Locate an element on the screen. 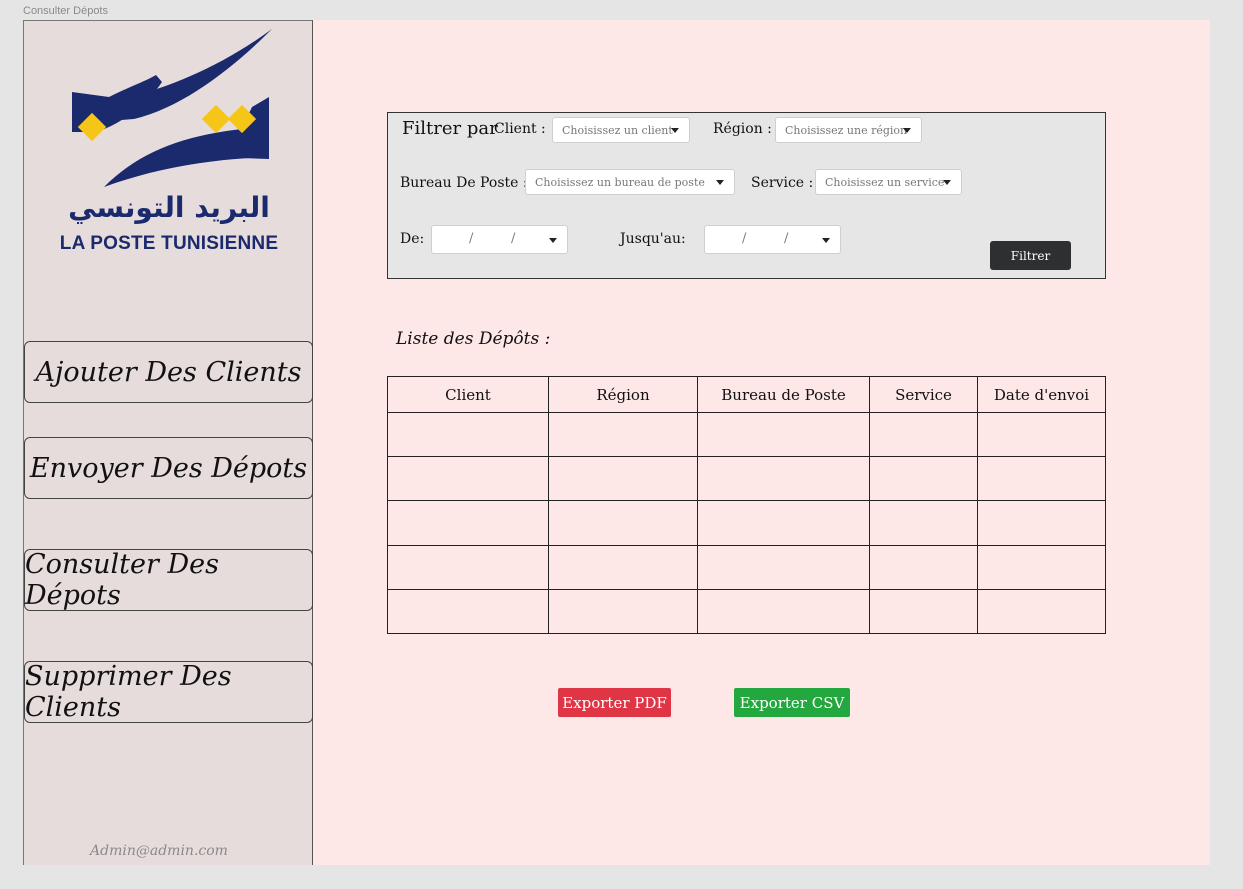 The height and width of the screenshot is (889, 1243). region-select: Choisissez une région is located at coordinates (848, 130).